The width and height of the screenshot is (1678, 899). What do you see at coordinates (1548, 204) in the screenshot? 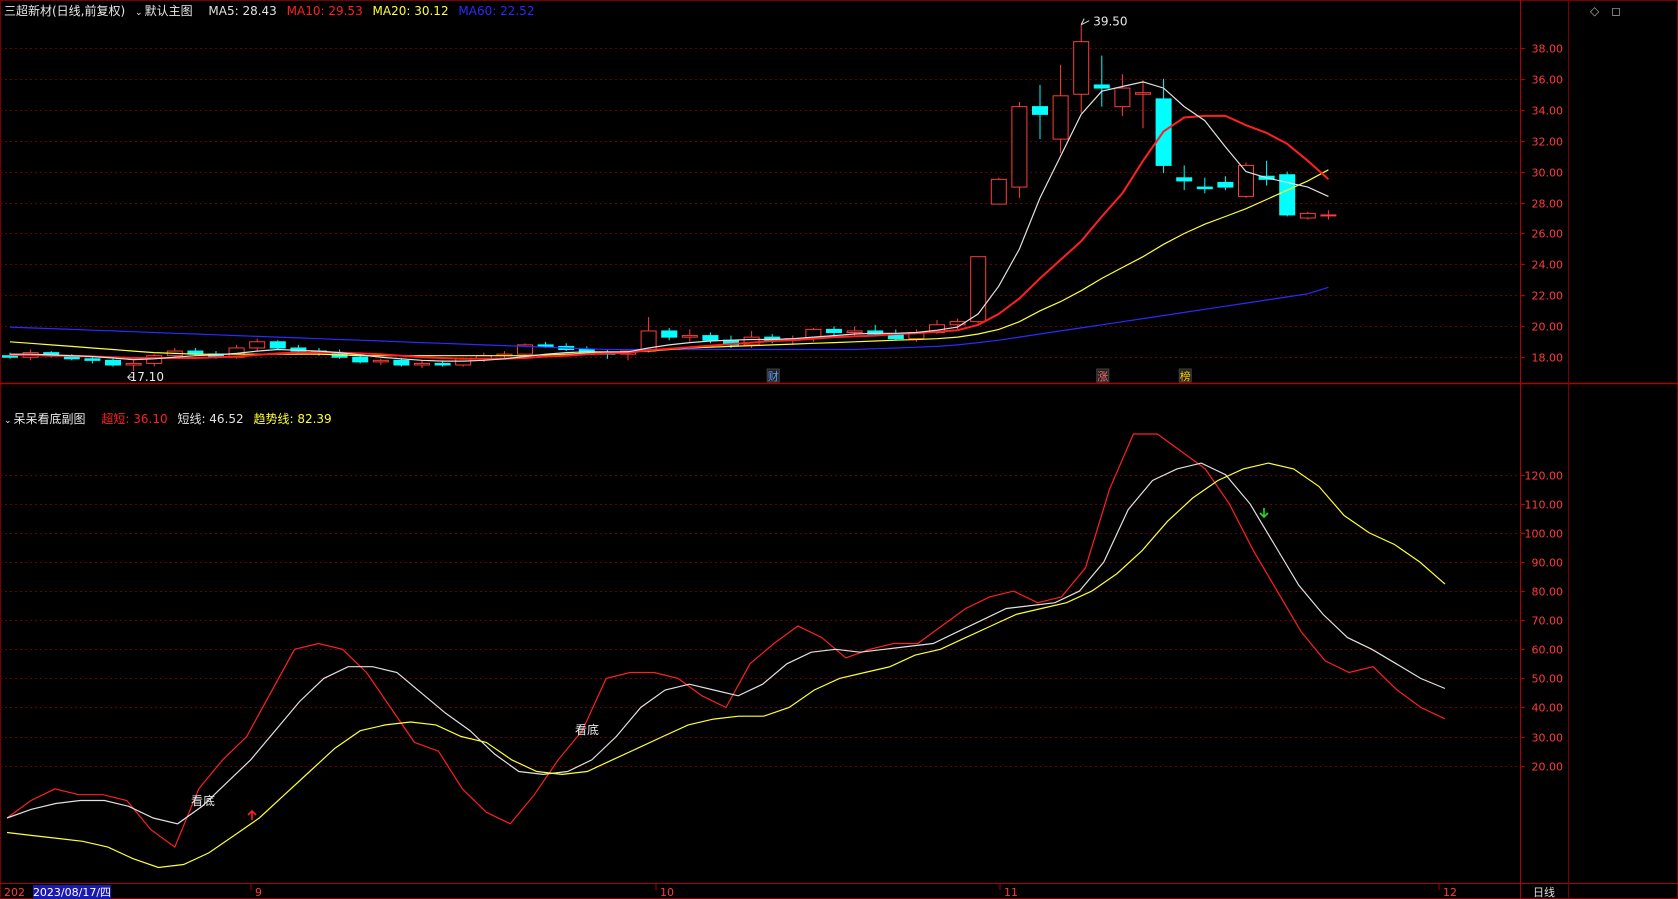
I see `price-tick-label: 28.00` at bounding box center [1548, 204].